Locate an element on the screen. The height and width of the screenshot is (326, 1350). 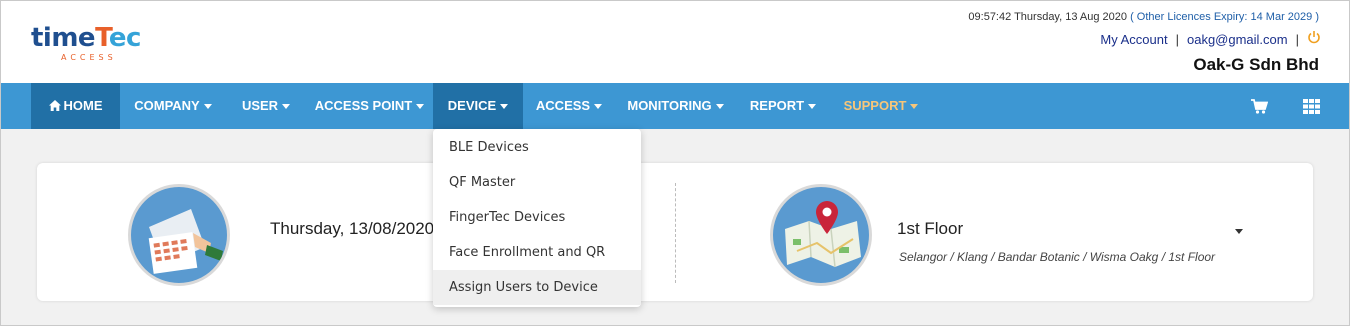
nav-home: HOME is located at coordinates (75, 106).